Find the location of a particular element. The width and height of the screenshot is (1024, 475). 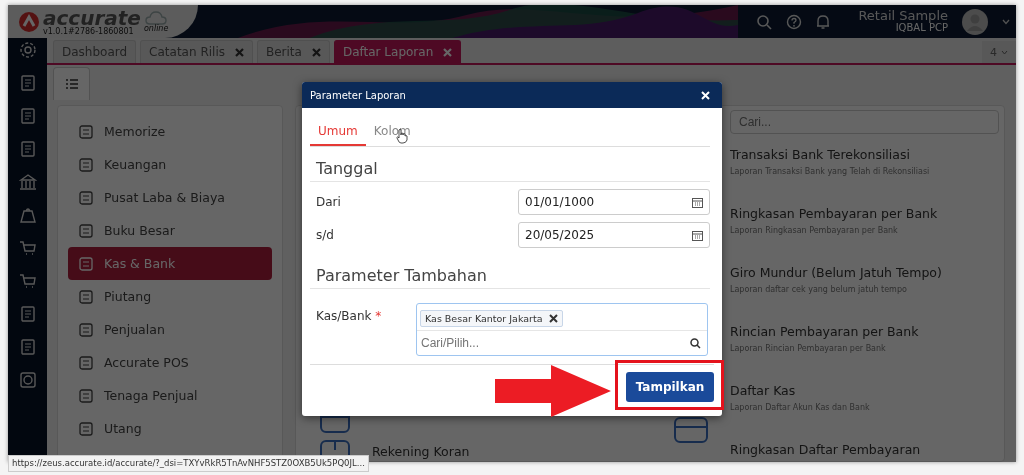

section-heading: Tanggal is located at coordinates (510, 164).